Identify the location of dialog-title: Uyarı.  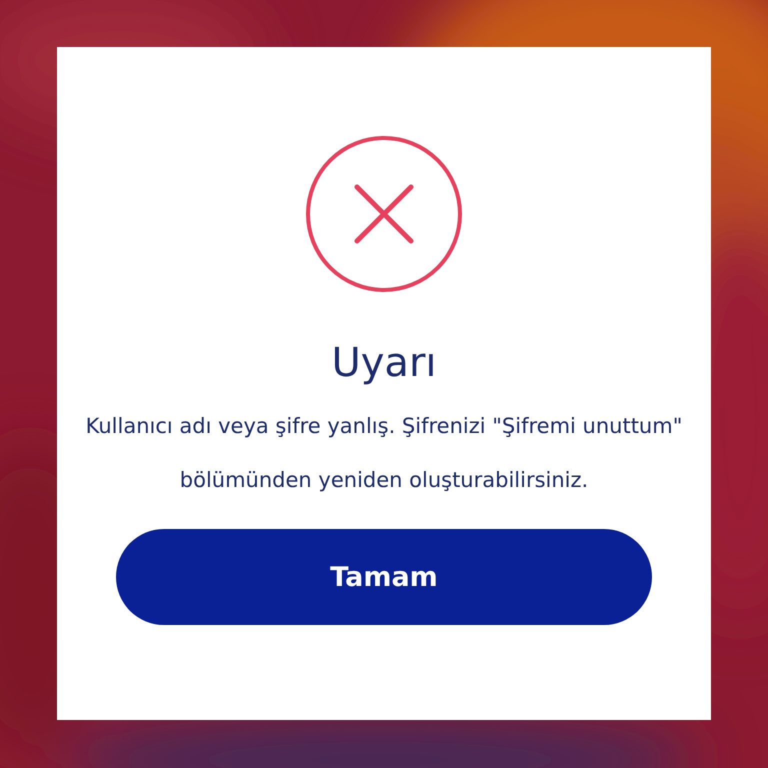
(384, 363).